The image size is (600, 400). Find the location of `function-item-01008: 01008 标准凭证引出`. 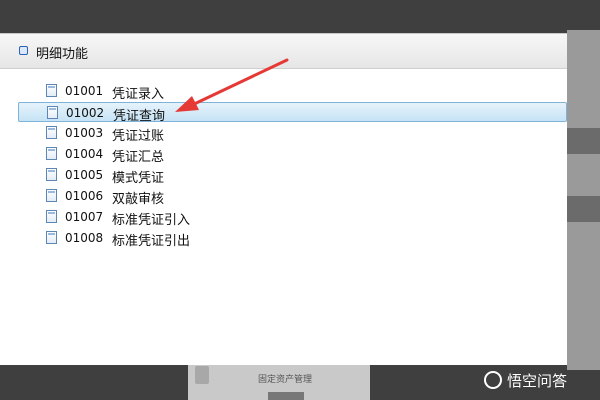

function-item-01008: 01008 标准凭证引出 is located at coordinates (292, 238).